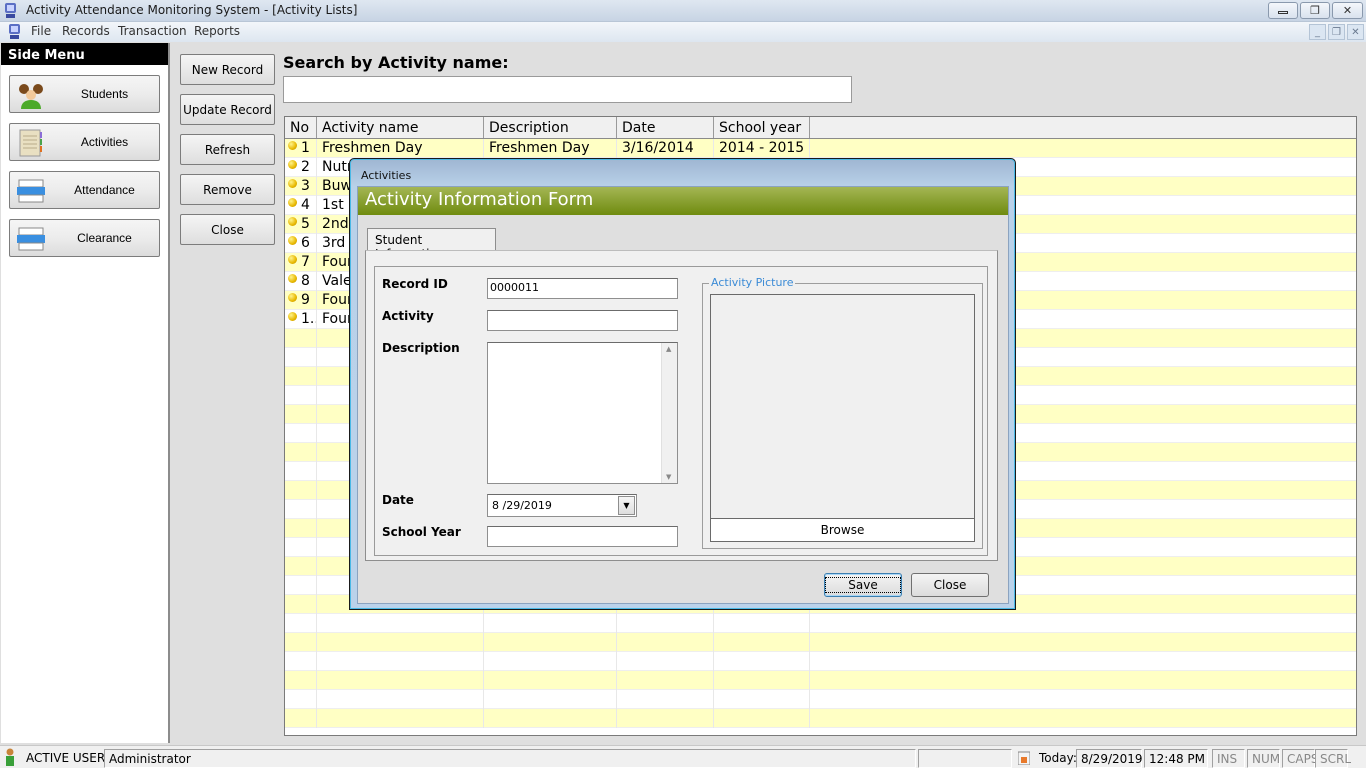 Image resolution: width=1366 pixels, height=768 pixels. What do you see at coordinates (84, 94) in the screenshot?
I see `sidebar-item-students: Students` at bounding box center [84, 94].